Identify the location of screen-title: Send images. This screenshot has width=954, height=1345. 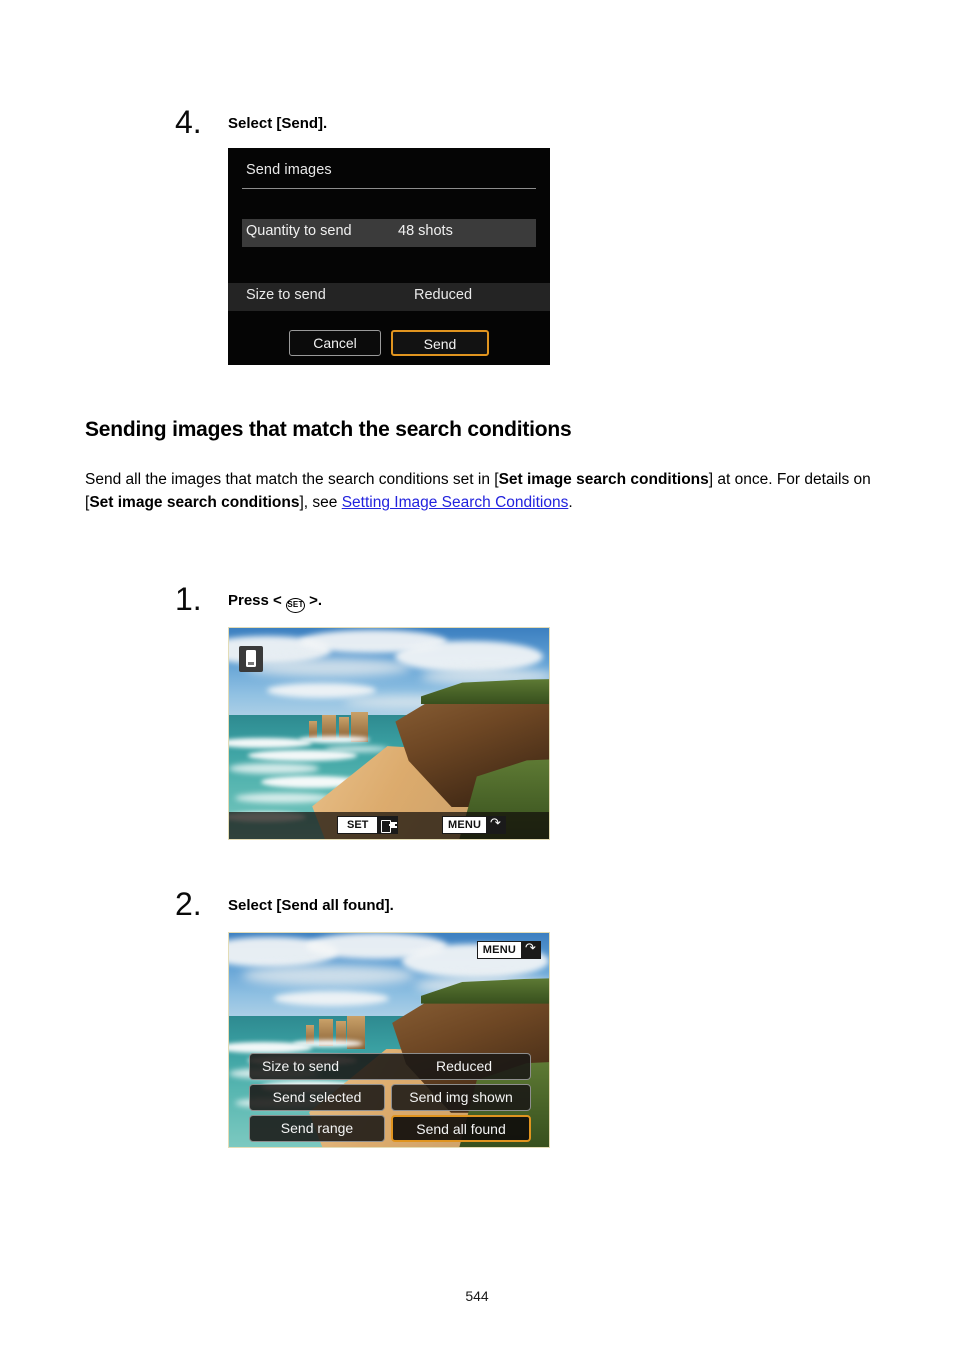
(289, 170).